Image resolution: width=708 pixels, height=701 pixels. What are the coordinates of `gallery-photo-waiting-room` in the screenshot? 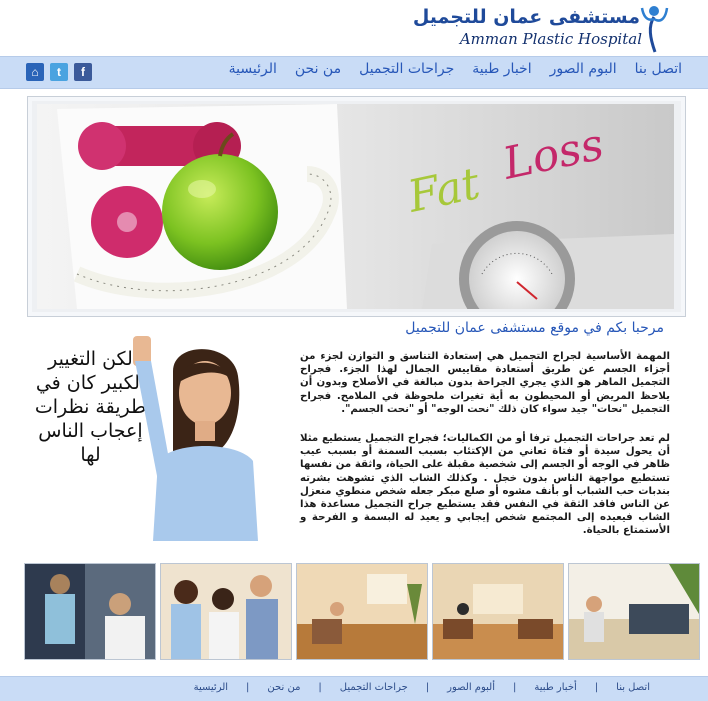 It's located at (362, 611).